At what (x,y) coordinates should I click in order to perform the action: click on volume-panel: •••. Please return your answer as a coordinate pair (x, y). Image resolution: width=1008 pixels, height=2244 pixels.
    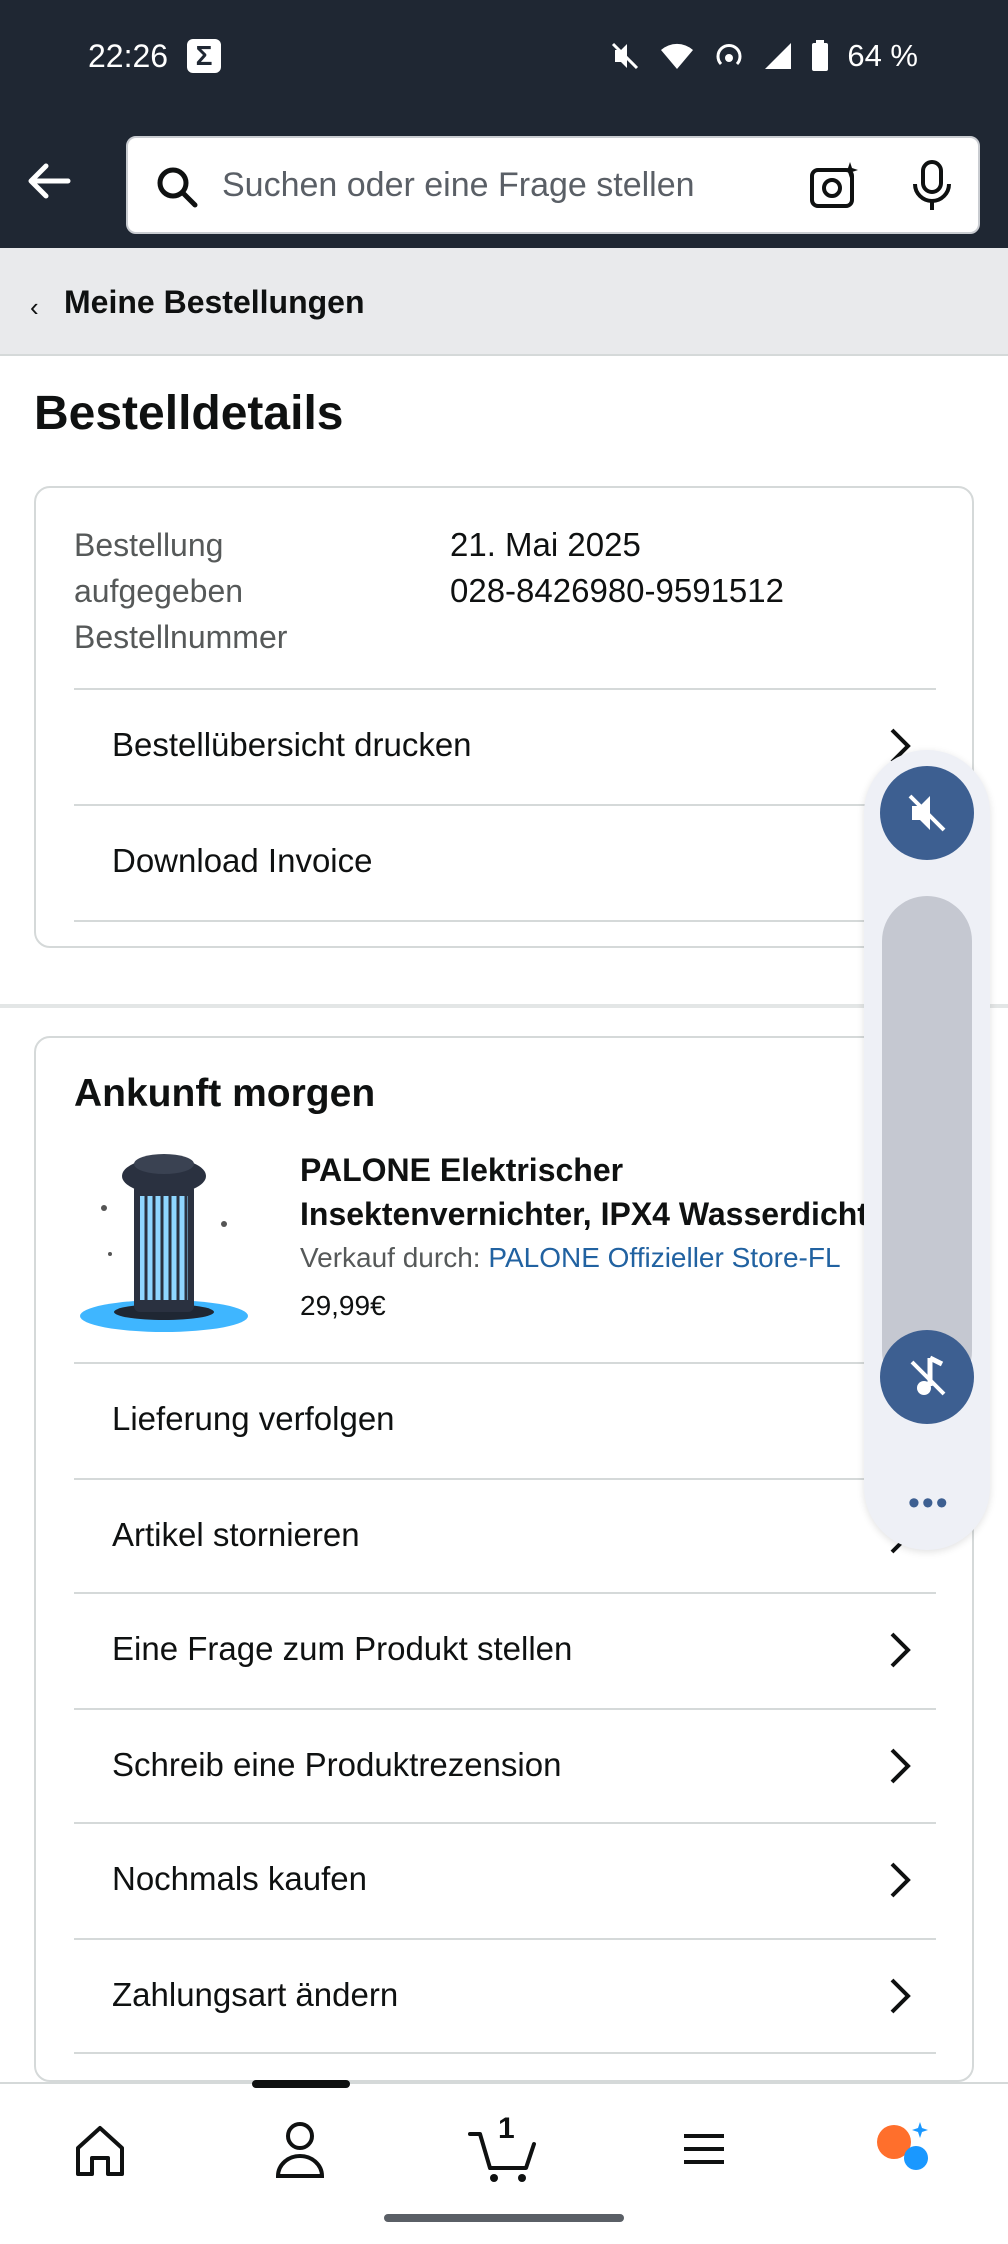
    Looking at the image, I should click on (927, 1150).